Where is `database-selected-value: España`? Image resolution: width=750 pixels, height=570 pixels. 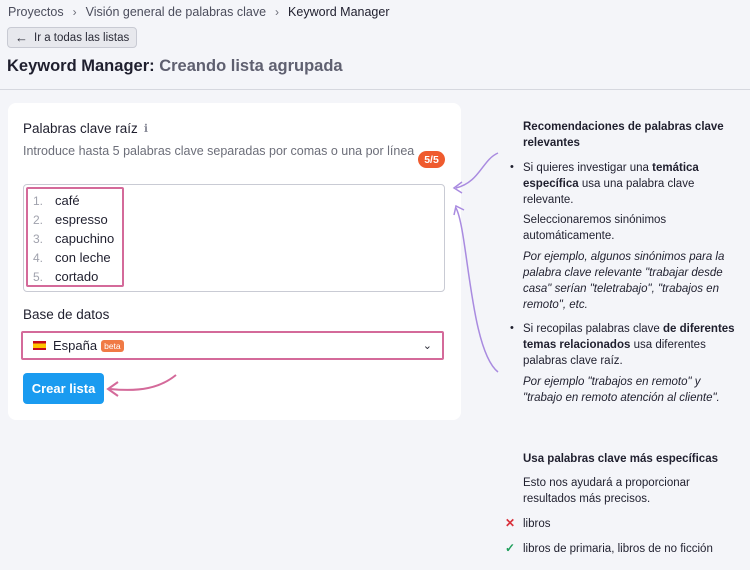
database-selected-value: España is located at coordinates (75, 345).